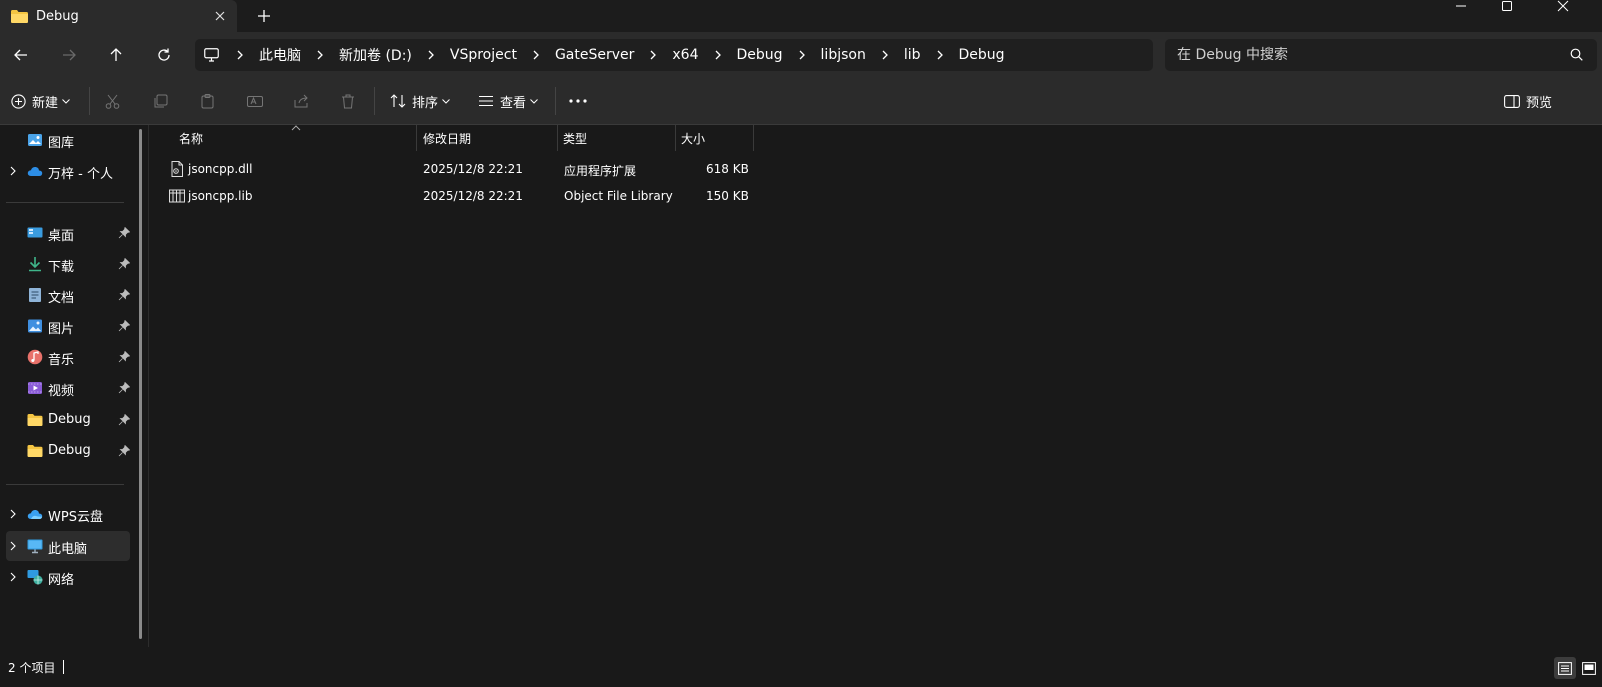  I want to click on sidebar-item-videos: 视频, so click(68, 388).